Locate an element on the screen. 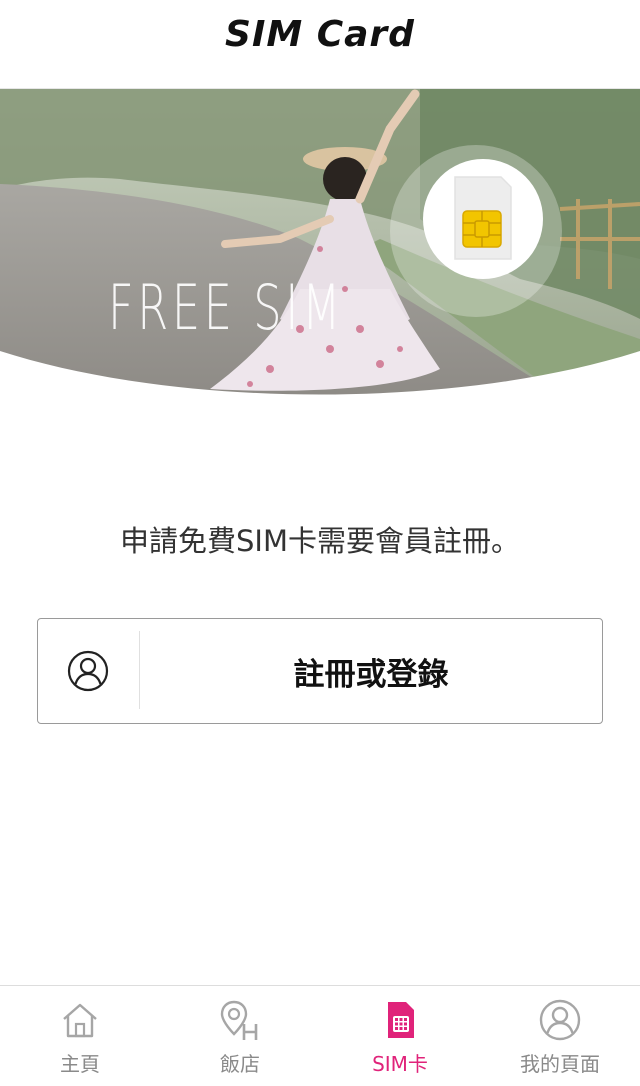 Image resolution: width=640 pixels, height=1086 pixels. tab-hotel: 飯店 is located at coordinates (240, 1036).